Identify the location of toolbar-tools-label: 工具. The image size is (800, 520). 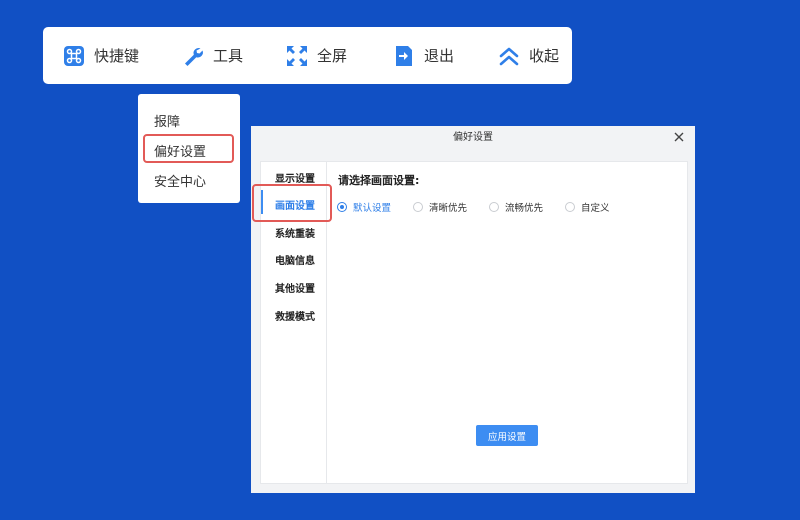
(228, 56).